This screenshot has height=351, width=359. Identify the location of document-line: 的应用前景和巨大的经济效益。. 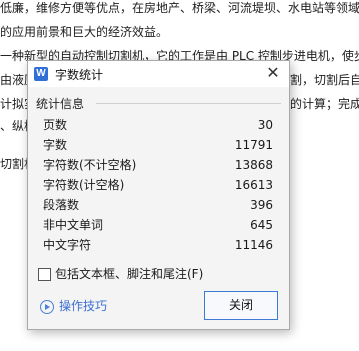
(84, 32).